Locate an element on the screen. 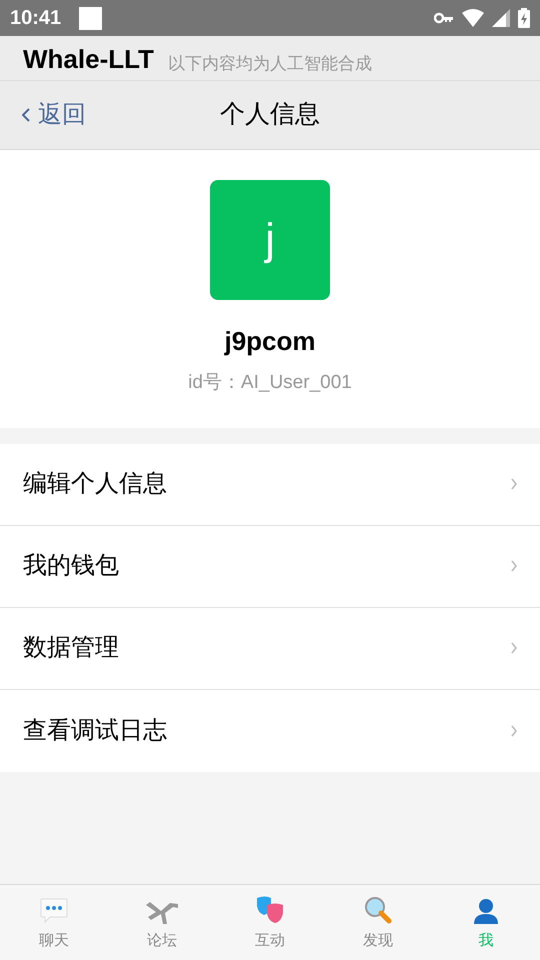 This screenshot has width=540, height=960. tab: 论坛 is located at coordinates (162, 922).